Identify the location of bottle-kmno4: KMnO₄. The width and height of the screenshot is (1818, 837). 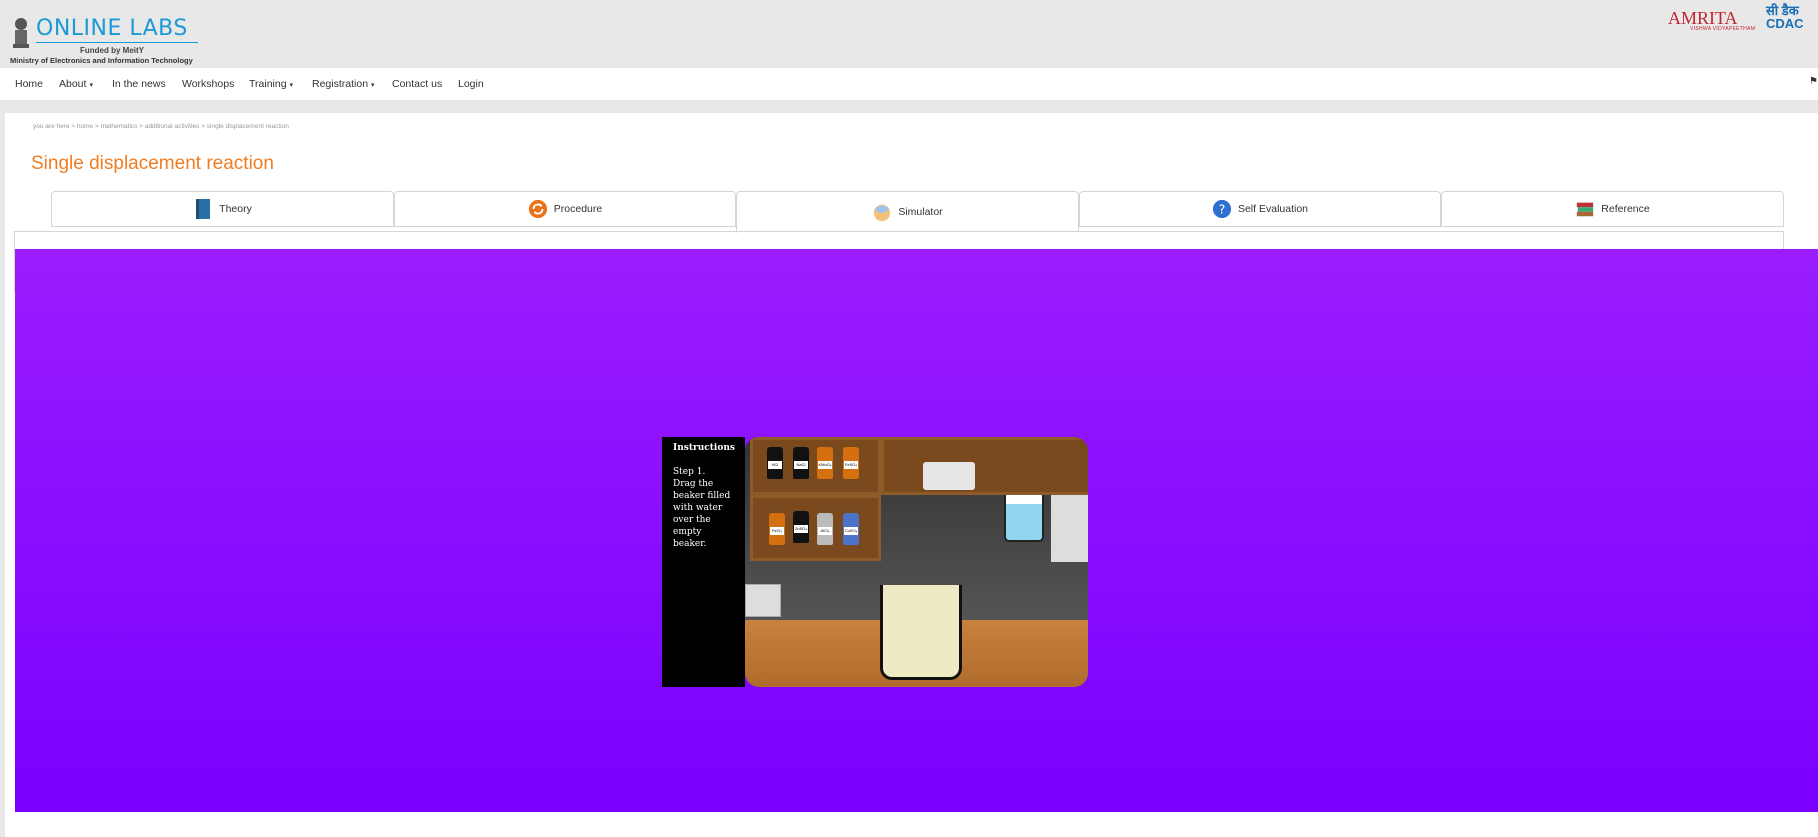
(825, 463).